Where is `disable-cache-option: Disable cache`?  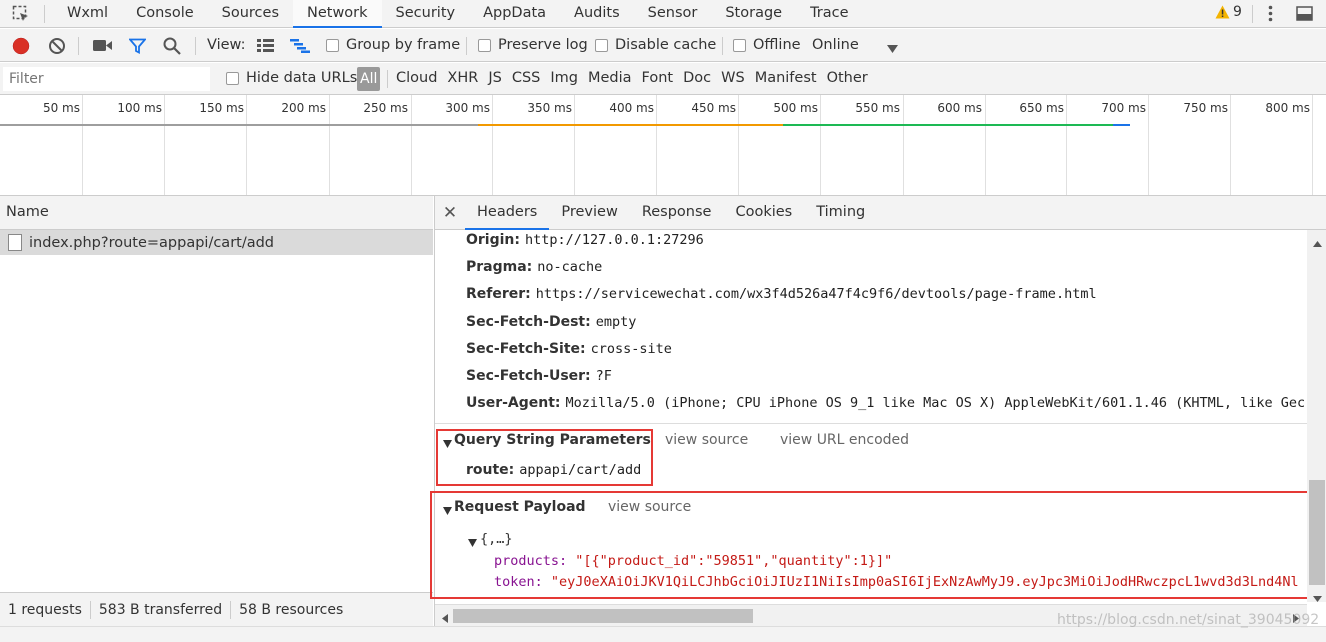 disable-cache-option: Disable cache is located at coordinates (655, 45).